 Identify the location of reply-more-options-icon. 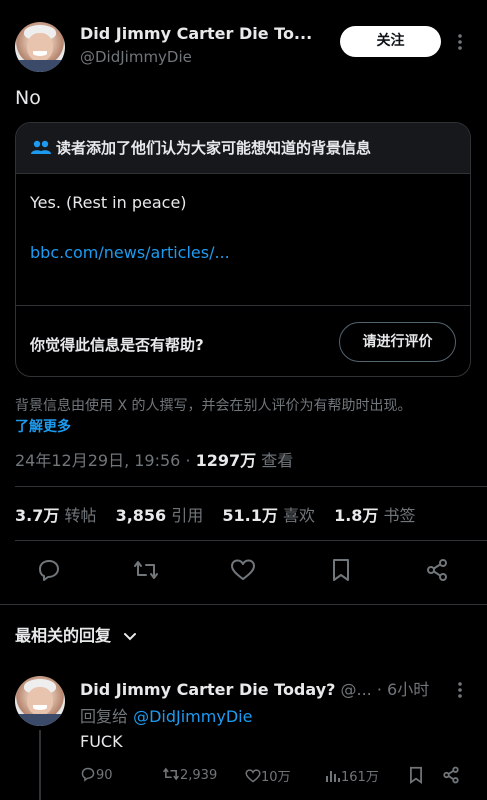
(460, 690).